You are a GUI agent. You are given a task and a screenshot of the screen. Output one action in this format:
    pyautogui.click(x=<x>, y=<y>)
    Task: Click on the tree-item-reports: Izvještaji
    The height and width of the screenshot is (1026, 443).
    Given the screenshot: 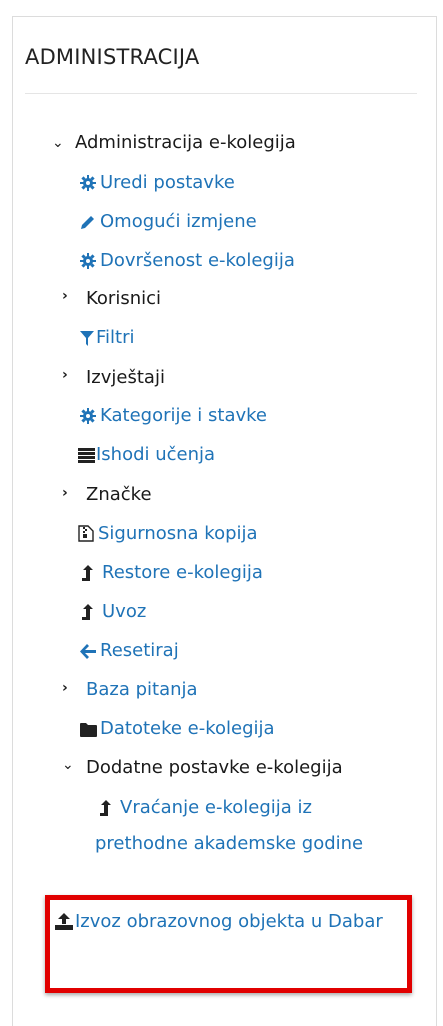 What is the action you would take?
    pyautogui.click(x=125, y=378)
    